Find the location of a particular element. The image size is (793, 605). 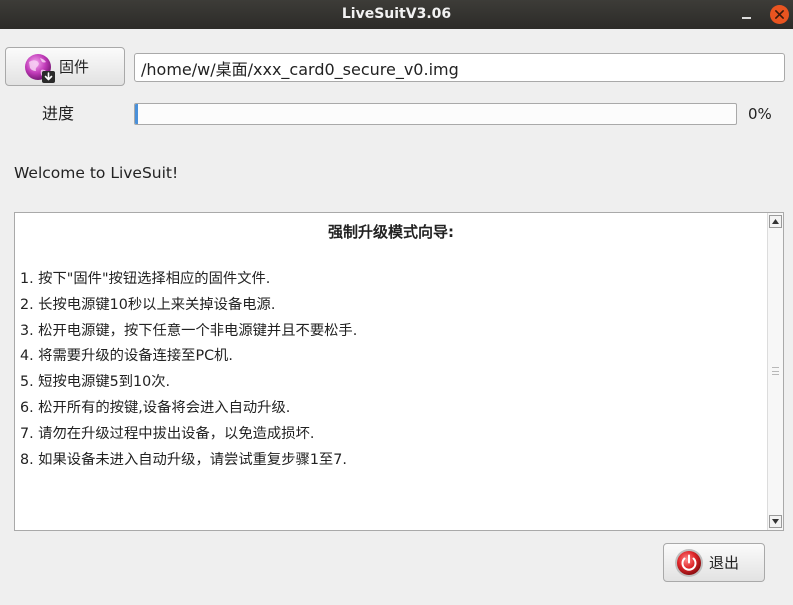

exit-power-icon is located at coordinates (689, 562).